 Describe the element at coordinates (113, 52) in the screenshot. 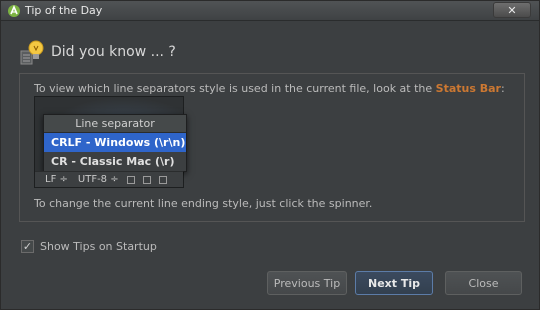

I see `did-you-know-heading: Did you know ... ?` at that location.